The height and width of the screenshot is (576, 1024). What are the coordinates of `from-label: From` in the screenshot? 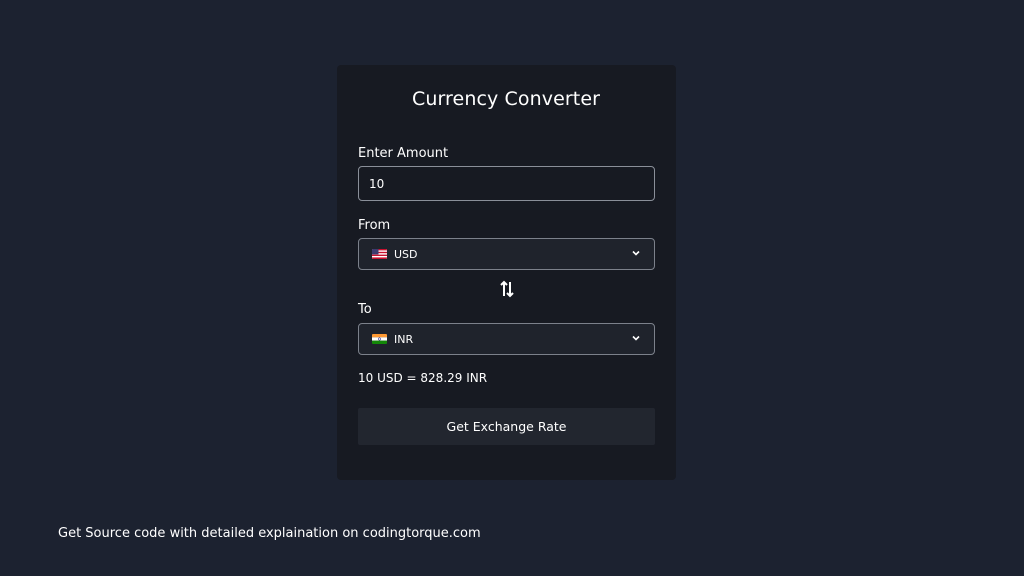 It's located at (374, 225).